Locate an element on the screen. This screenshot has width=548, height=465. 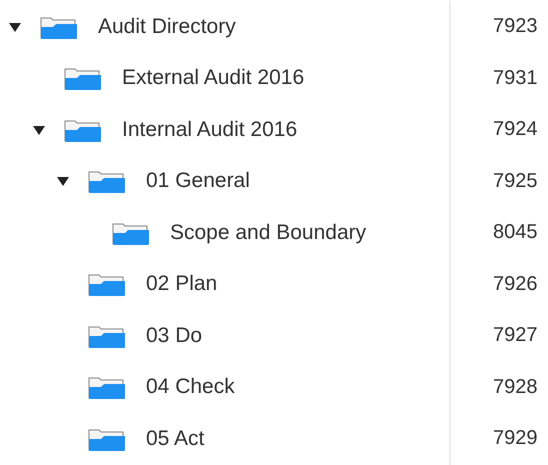
folder-id: 7927 is located at coordinates (515, 336).